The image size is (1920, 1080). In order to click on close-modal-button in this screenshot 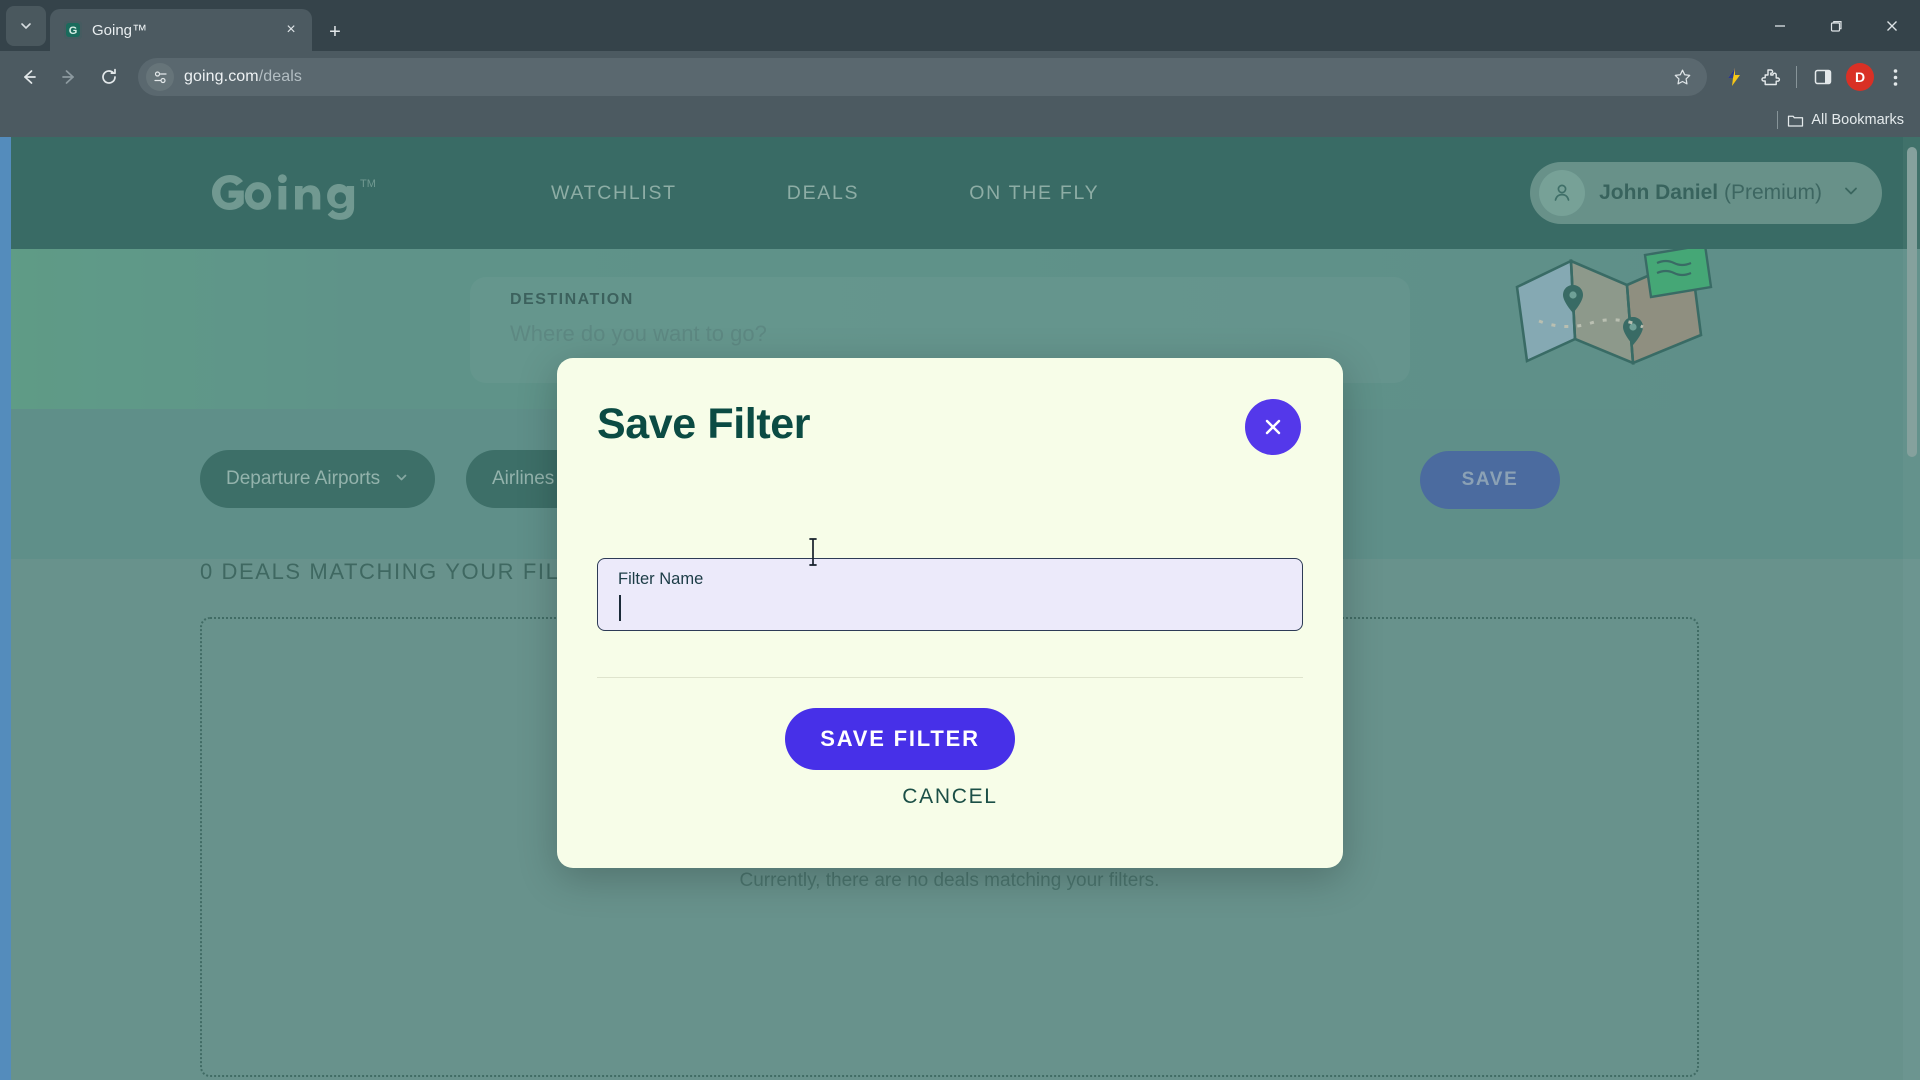, I will do `click(1273, 427)`.